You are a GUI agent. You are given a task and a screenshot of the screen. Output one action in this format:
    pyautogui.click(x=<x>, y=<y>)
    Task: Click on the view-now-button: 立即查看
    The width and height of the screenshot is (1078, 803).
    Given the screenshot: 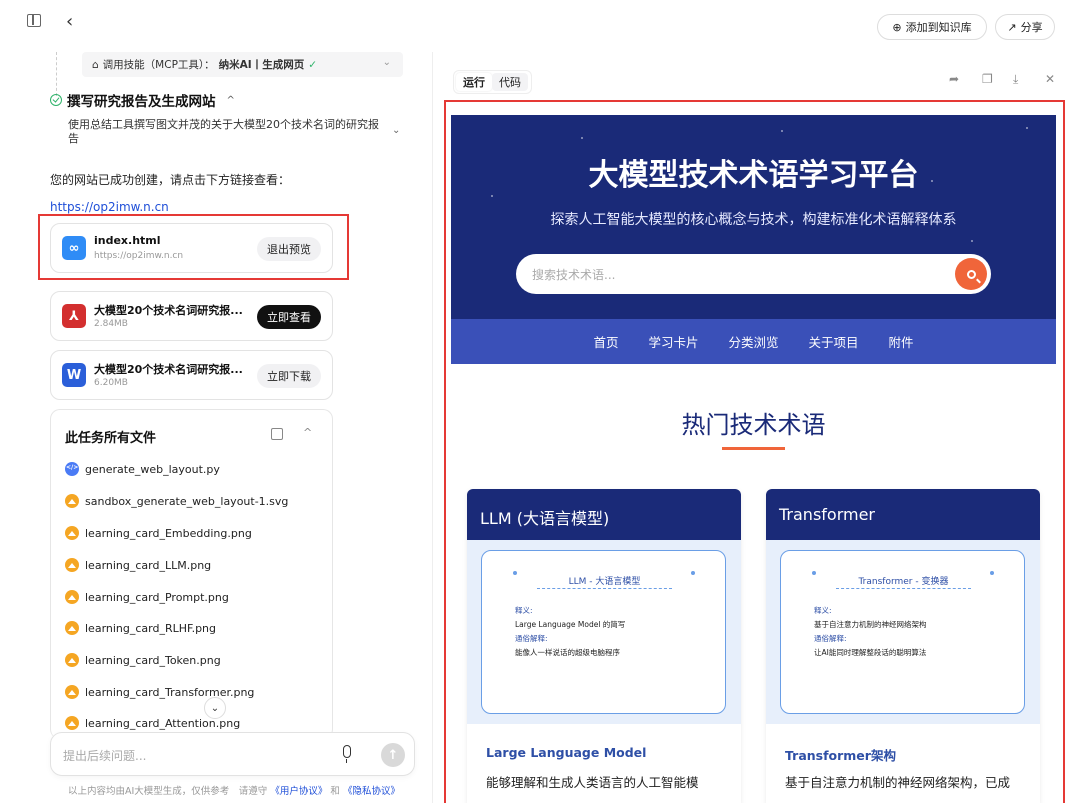 What is the action you would take?
    pyautogui.click(x=289, y=317)
    